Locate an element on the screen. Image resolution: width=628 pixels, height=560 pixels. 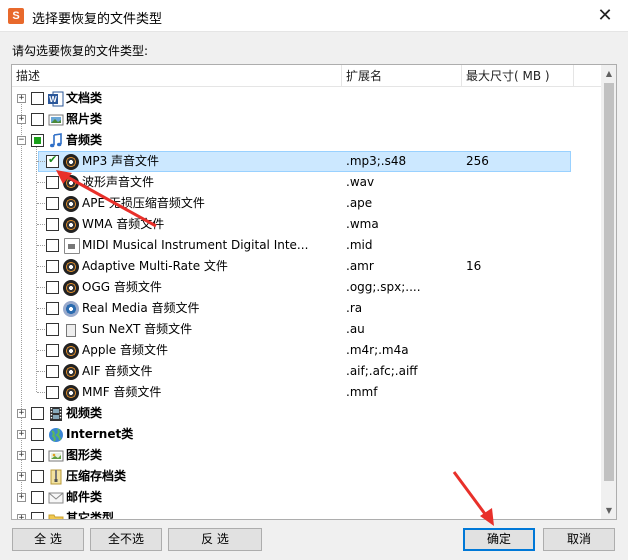
file-type-label: Sun NeXT 音频文件 is located at coordinates (137, 329).